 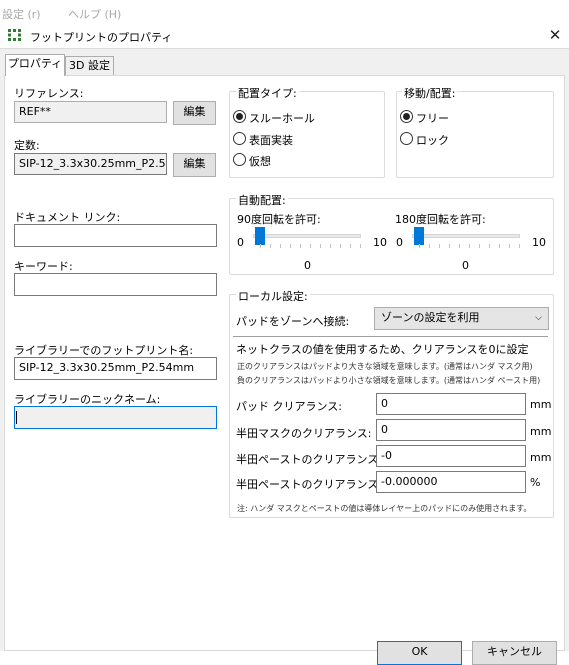 What do you see at coordinates (406, 138) in the screenshot?
I see `radio-lock` at bounding box center [406, 138].